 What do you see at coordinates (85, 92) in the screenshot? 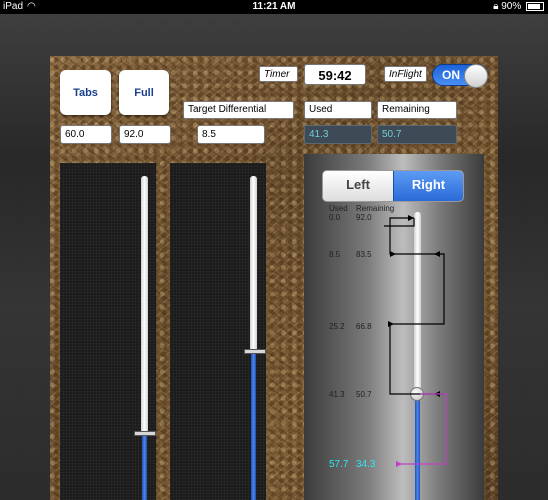
I see `tabs-button: Tabs` at bounding box center [85, 92].